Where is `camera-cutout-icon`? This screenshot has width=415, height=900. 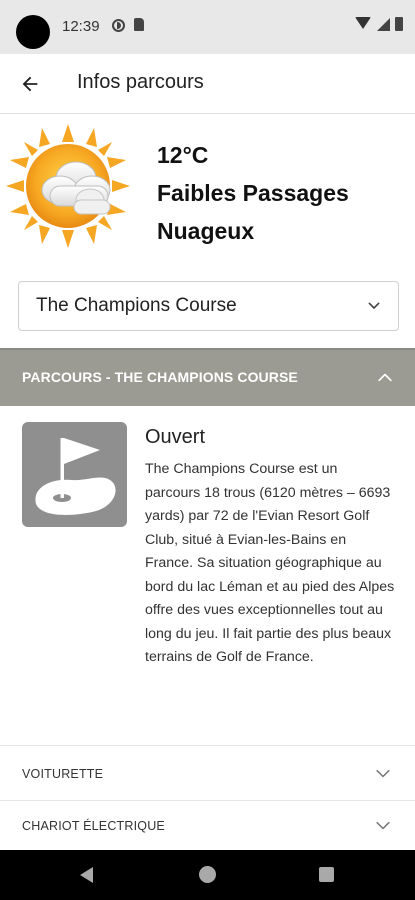
camera-cutout-icon is located at coordinates (33, 32).